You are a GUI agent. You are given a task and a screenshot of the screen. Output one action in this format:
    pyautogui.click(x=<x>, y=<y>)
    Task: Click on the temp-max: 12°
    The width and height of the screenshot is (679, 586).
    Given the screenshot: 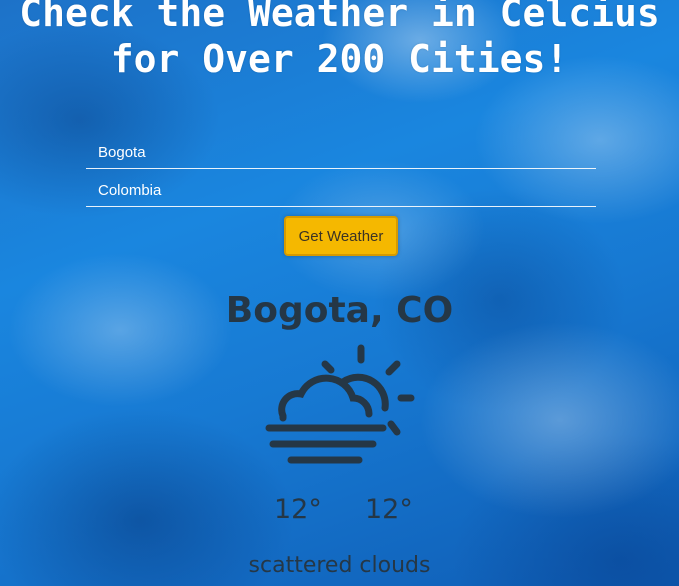 What is the action you would take?
    pyautogui.click(x=389, y=509)
    